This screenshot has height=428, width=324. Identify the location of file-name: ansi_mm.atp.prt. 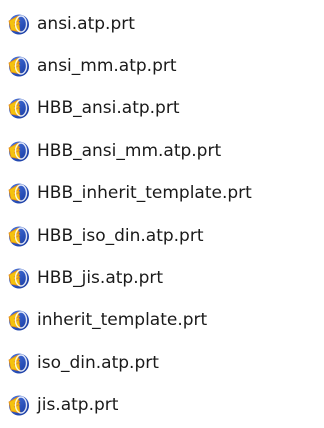
(107, 66).